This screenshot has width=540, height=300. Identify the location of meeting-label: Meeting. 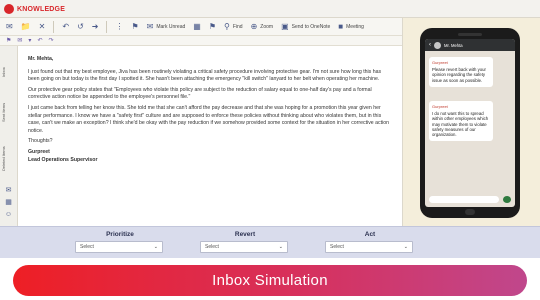
(355, 26).